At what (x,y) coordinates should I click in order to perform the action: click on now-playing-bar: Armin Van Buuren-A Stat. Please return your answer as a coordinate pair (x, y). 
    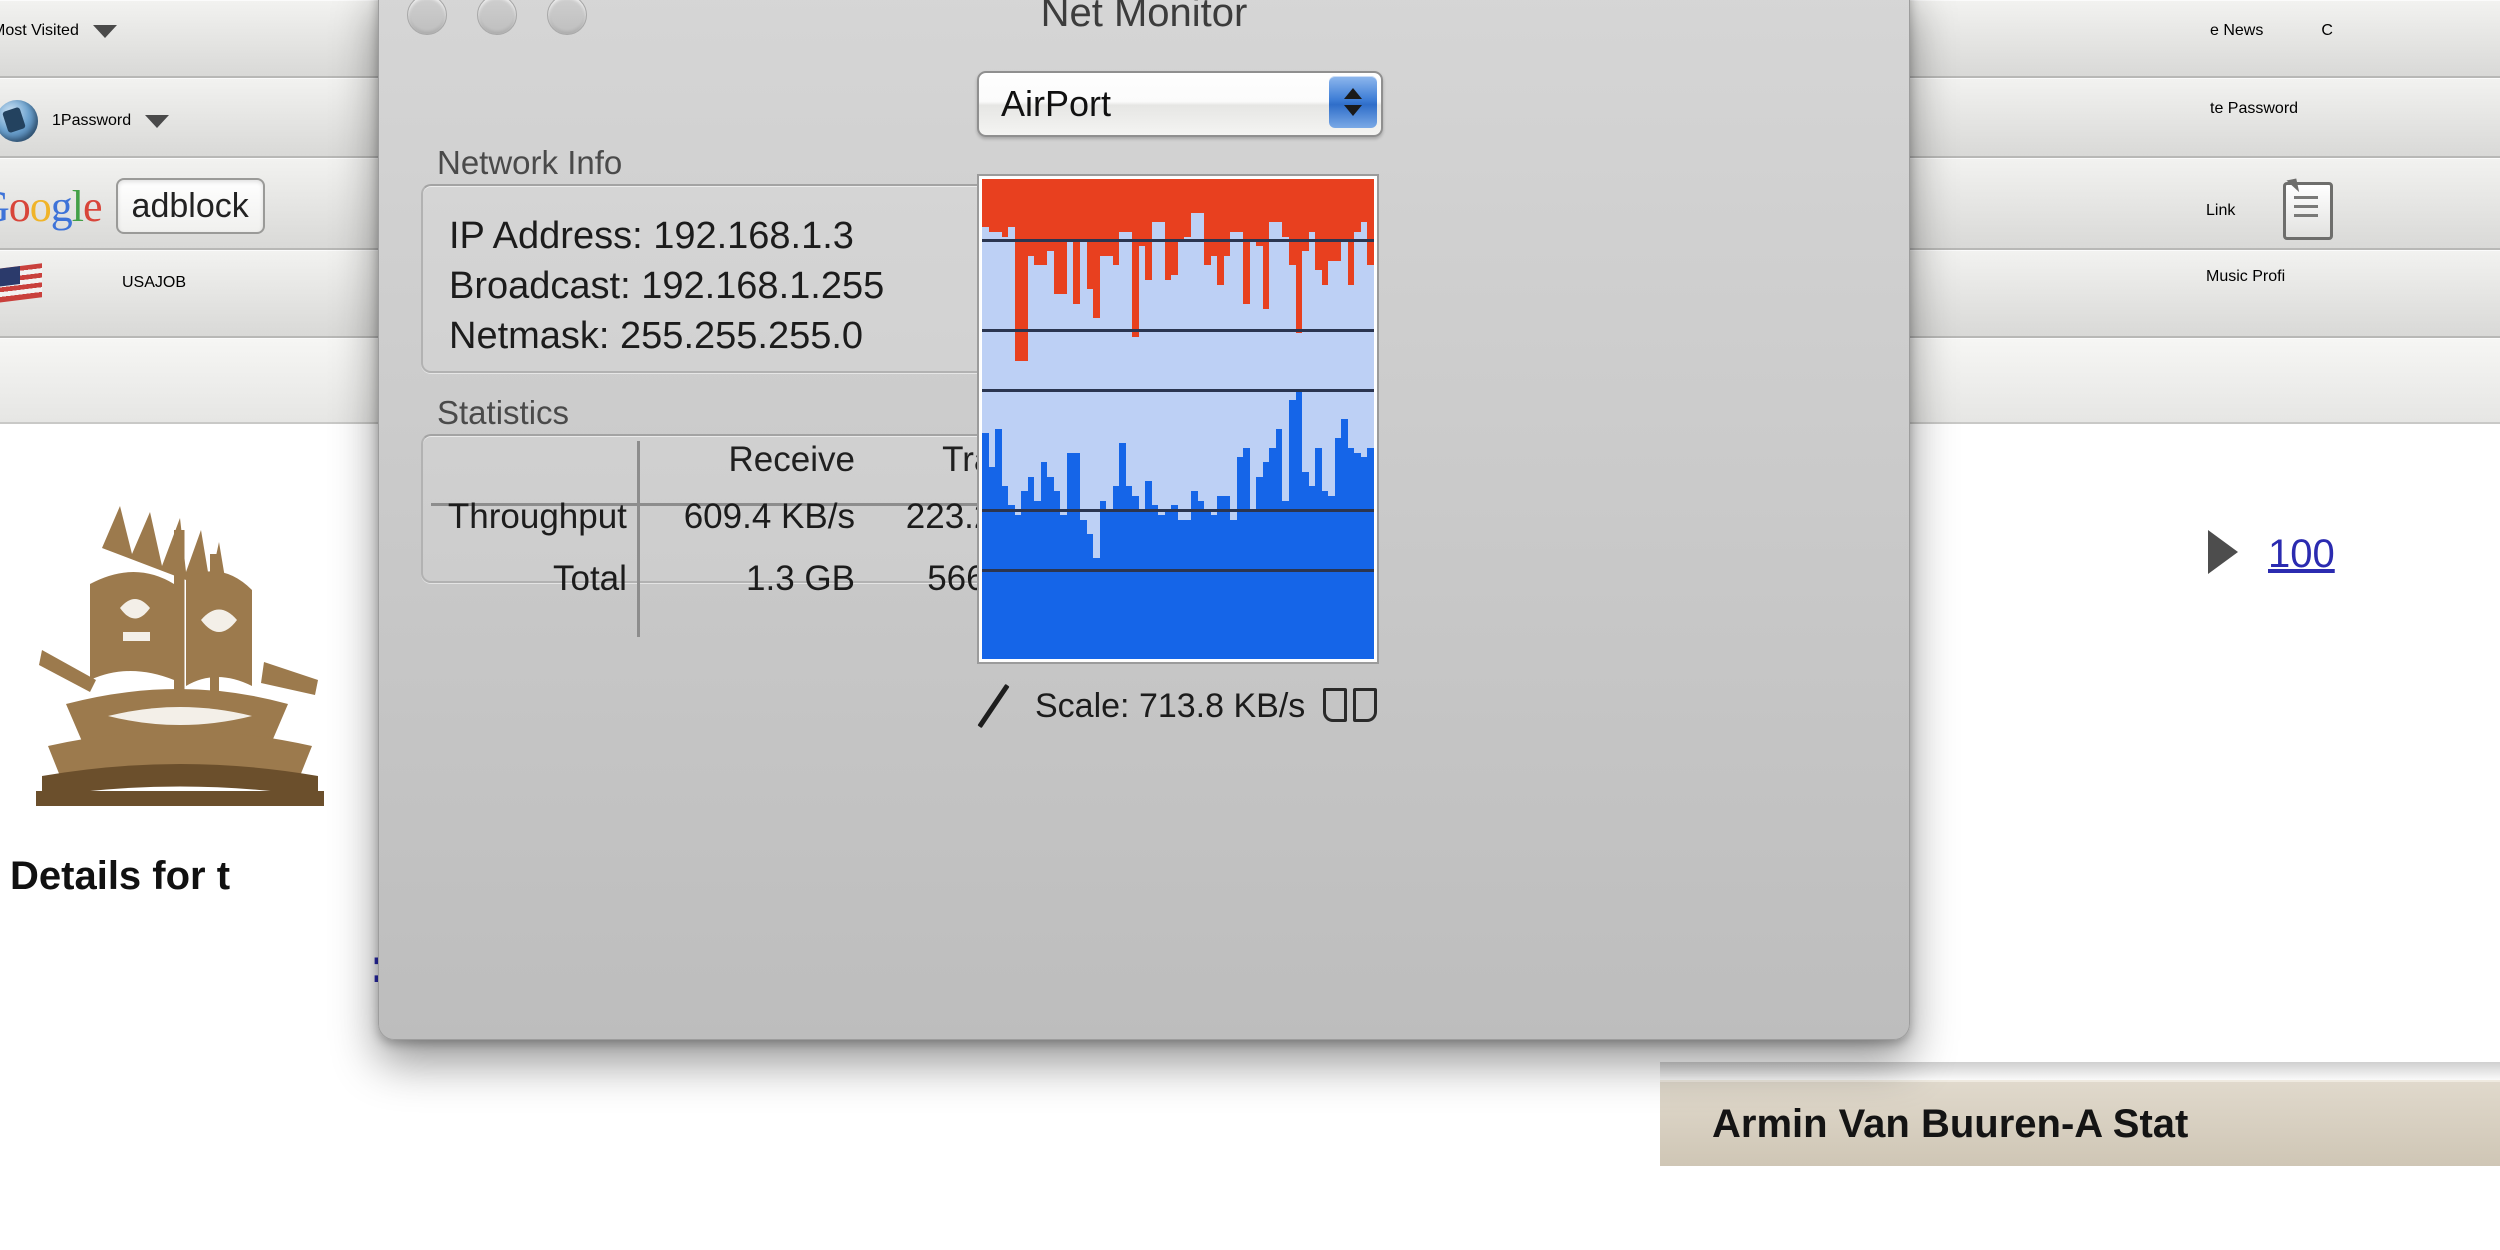
    Looking at the image, I should click on (2080, 1123).